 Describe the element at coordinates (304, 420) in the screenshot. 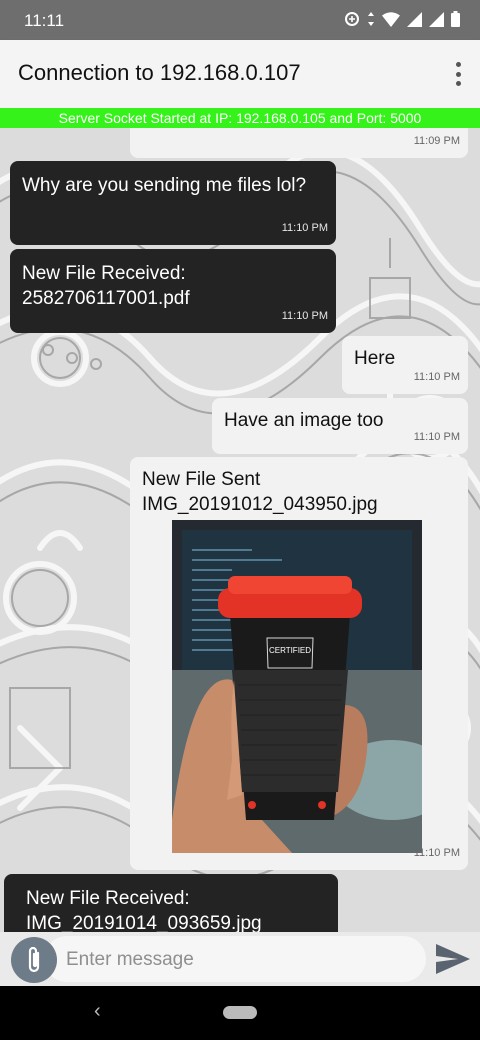

I see `message-text: Have an image too` at that location.